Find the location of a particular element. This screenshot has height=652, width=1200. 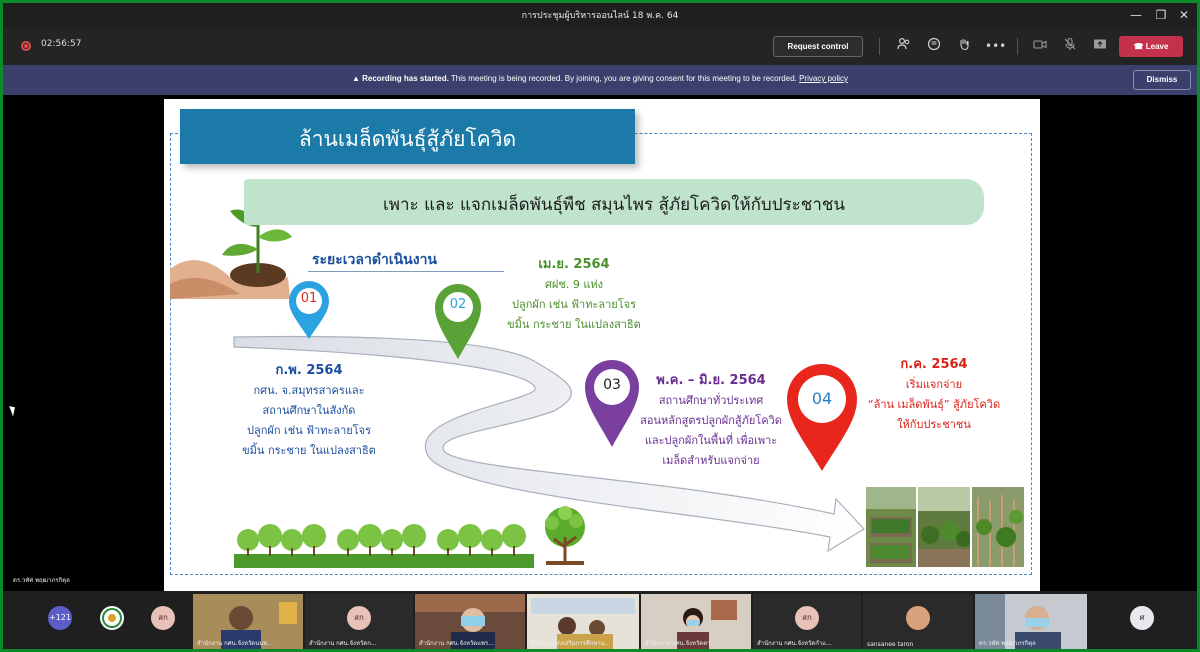

recording-icon is located at coordinates (26, 46).